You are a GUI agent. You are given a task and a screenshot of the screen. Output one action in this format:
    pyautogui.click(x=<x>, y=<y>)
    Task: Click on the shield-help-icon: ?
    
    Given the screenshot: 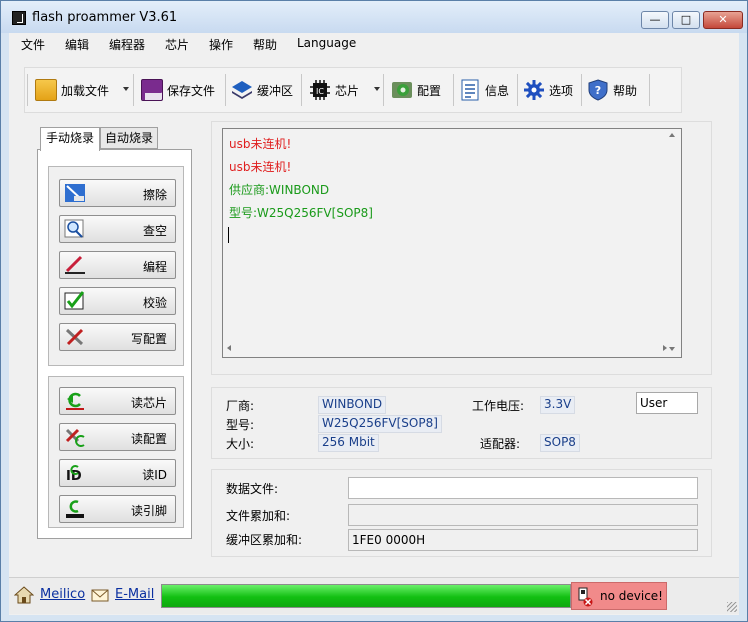 What is the action you would take?
    pyautogui.click(x=598, y=90)
    